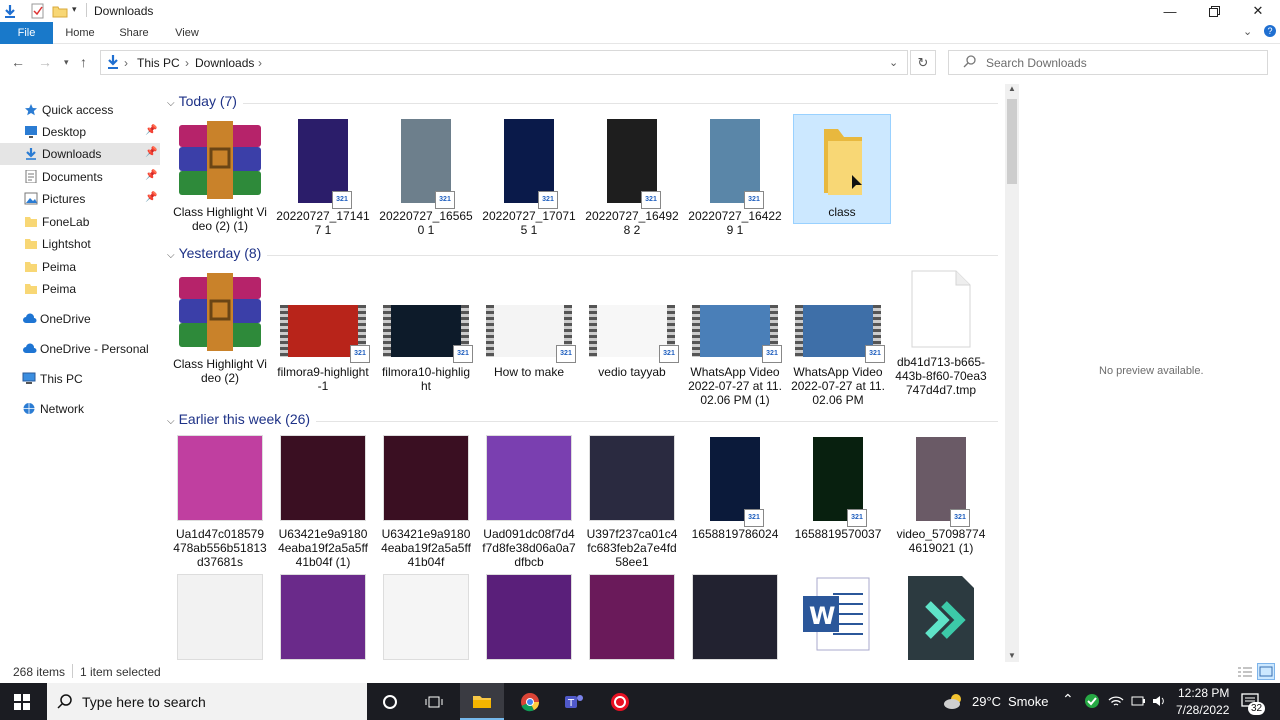  I want to click on file-item: 321 filmora10-highlight, so click(426, 329).